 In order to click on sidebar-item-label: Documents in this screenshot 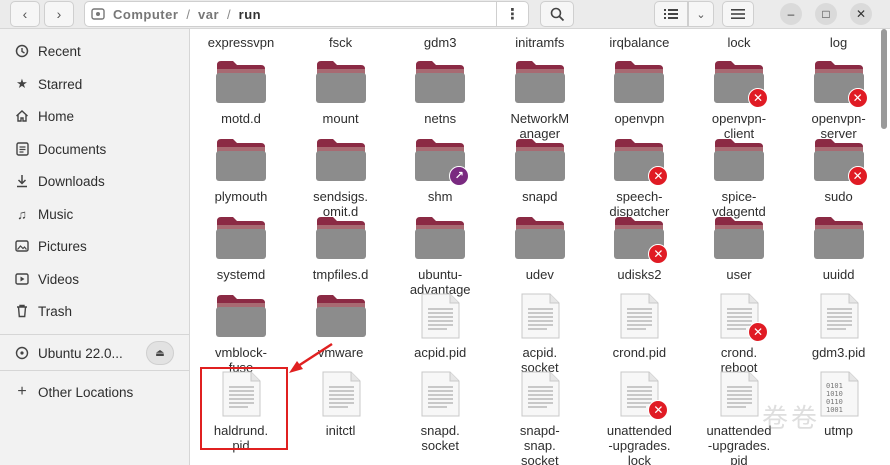, I will do `click(72, 149)`.